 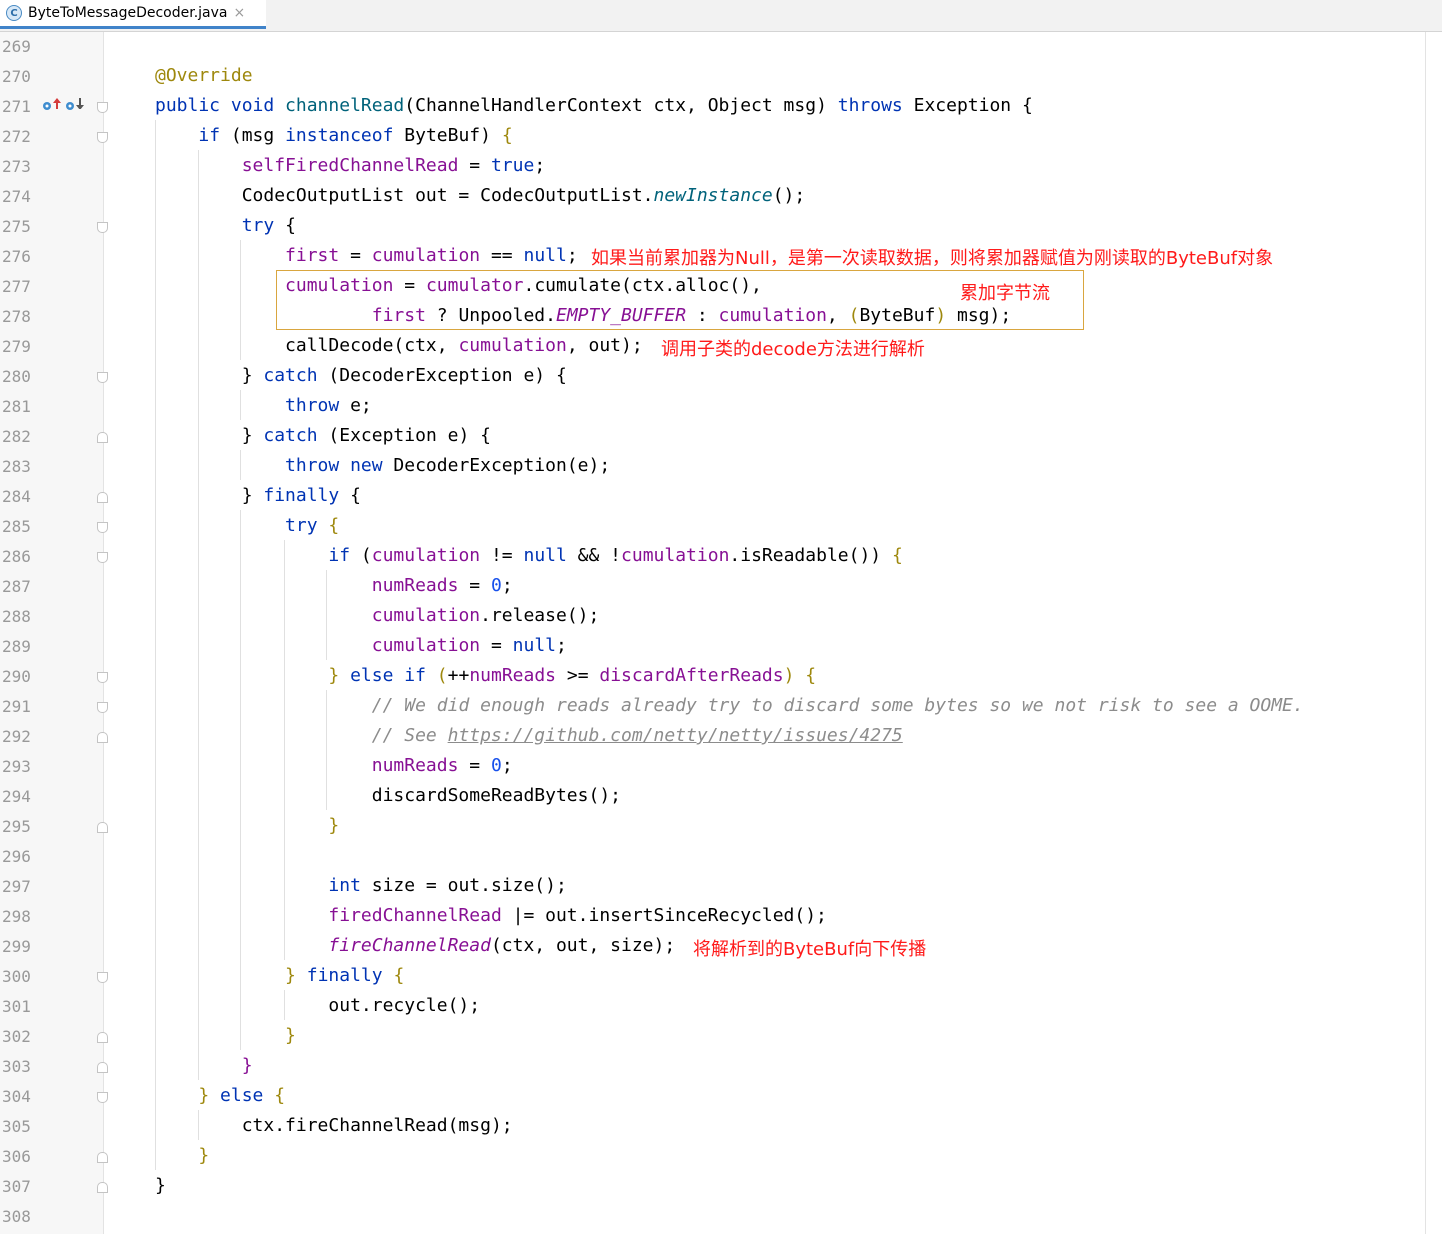 I want to click on line-number: 289, so click(x=22, y=647).